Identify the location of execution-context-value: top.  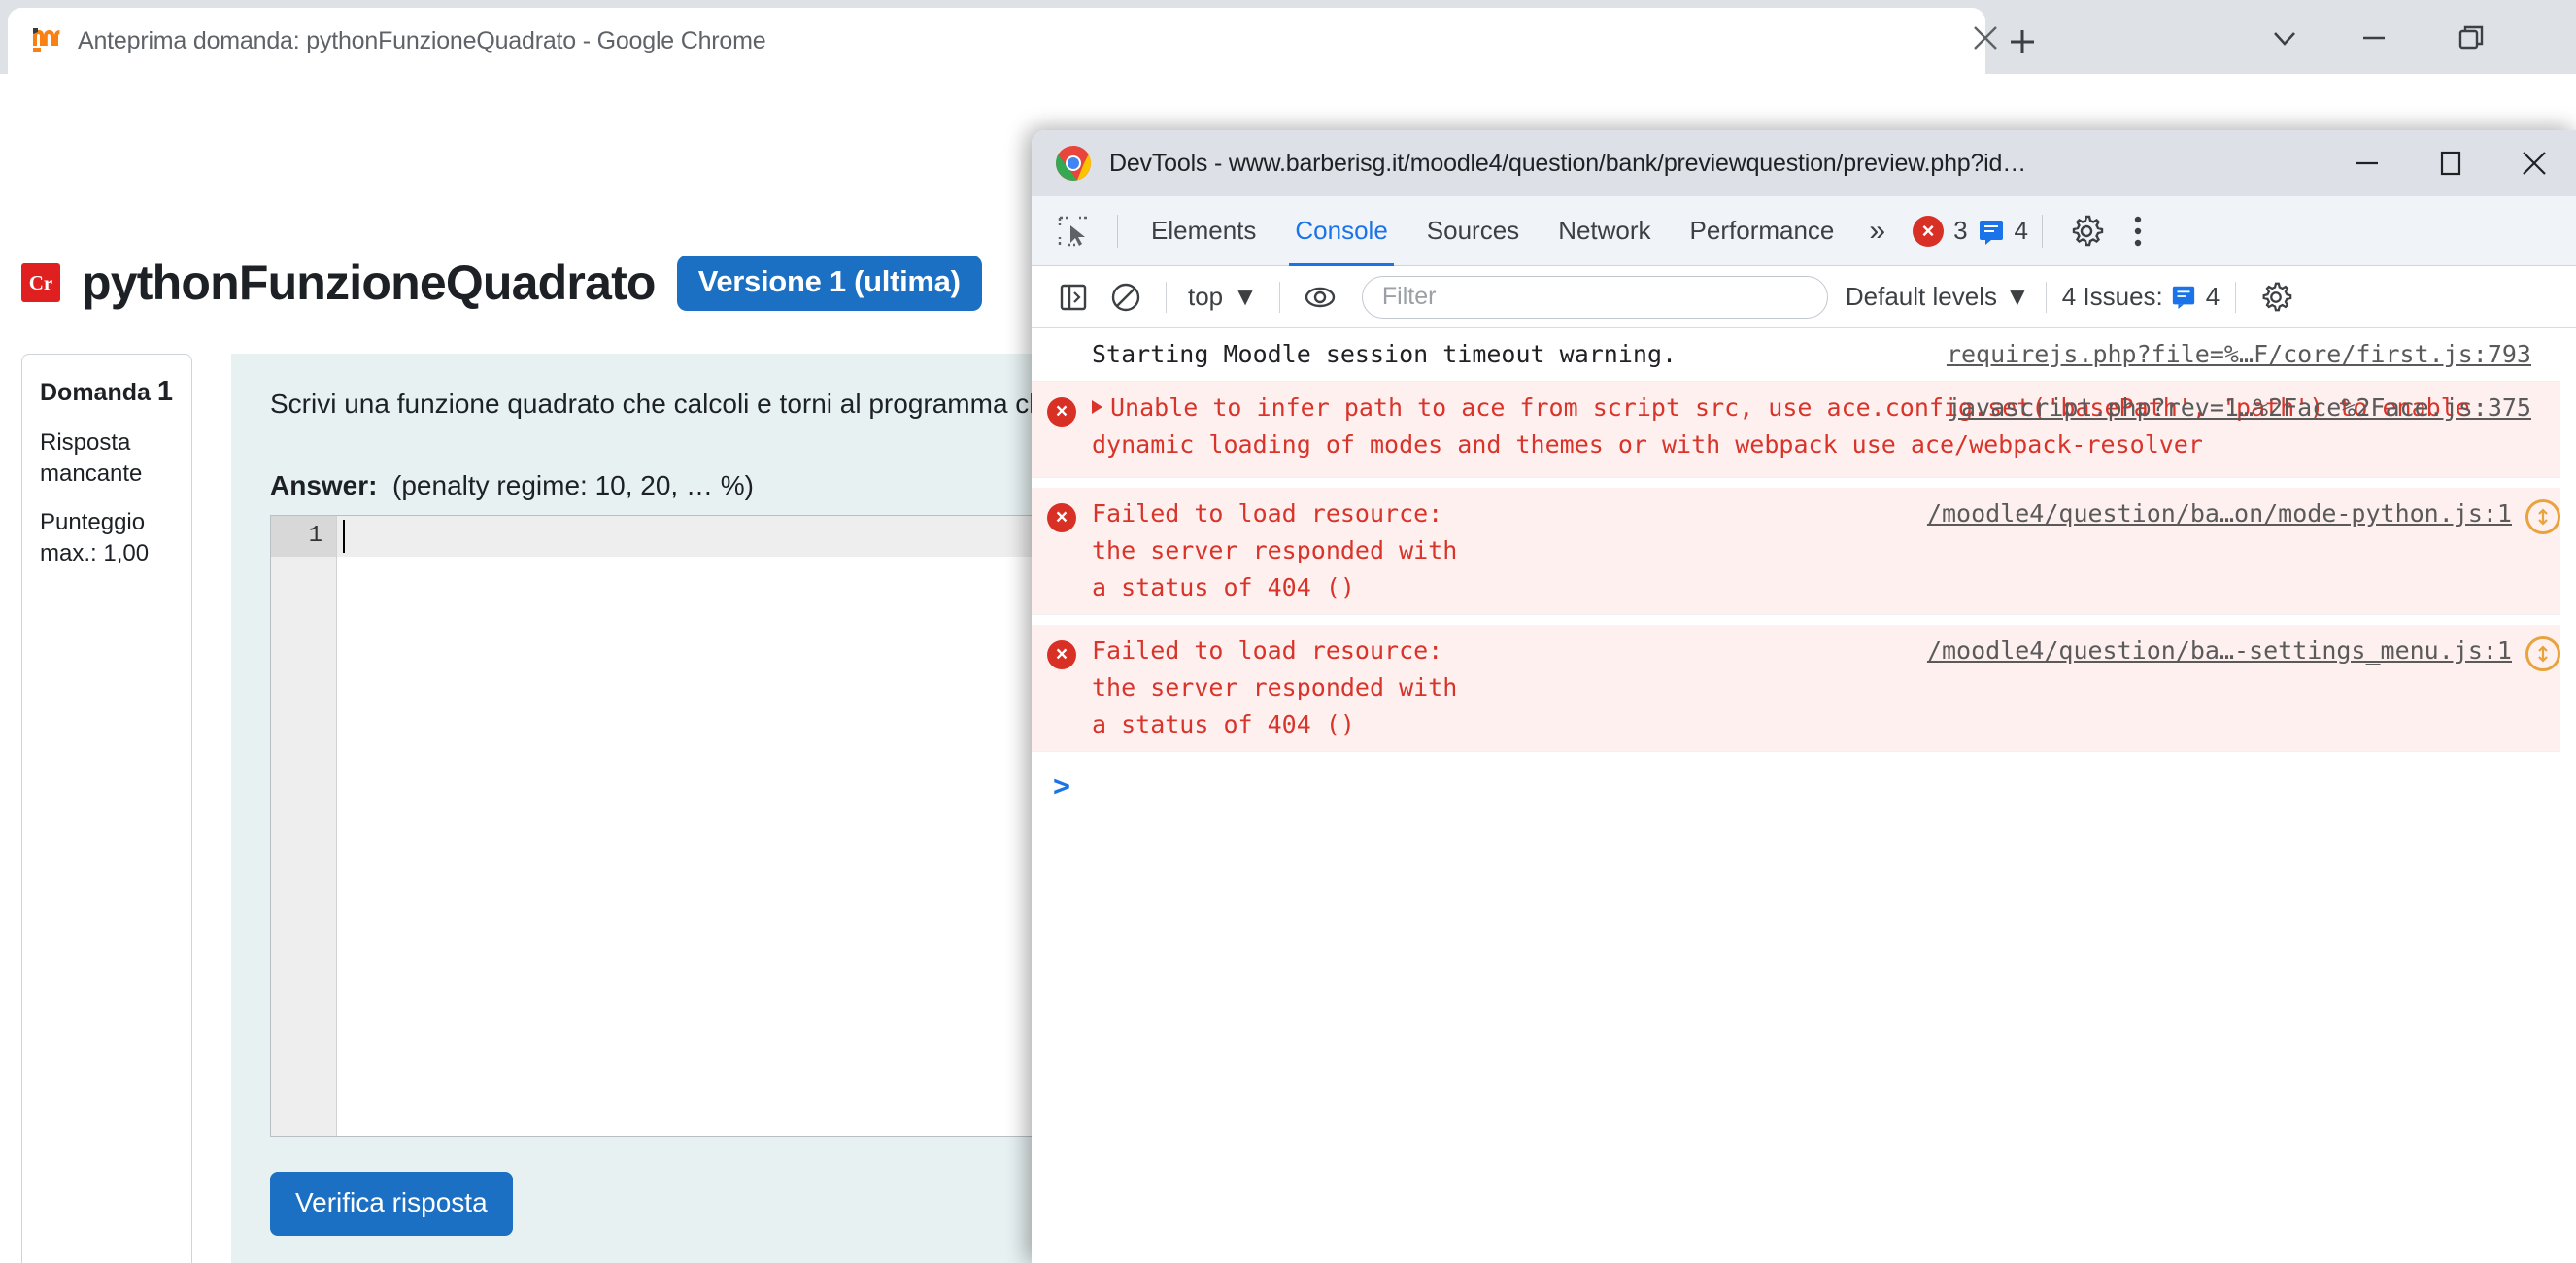
(1206, 296).